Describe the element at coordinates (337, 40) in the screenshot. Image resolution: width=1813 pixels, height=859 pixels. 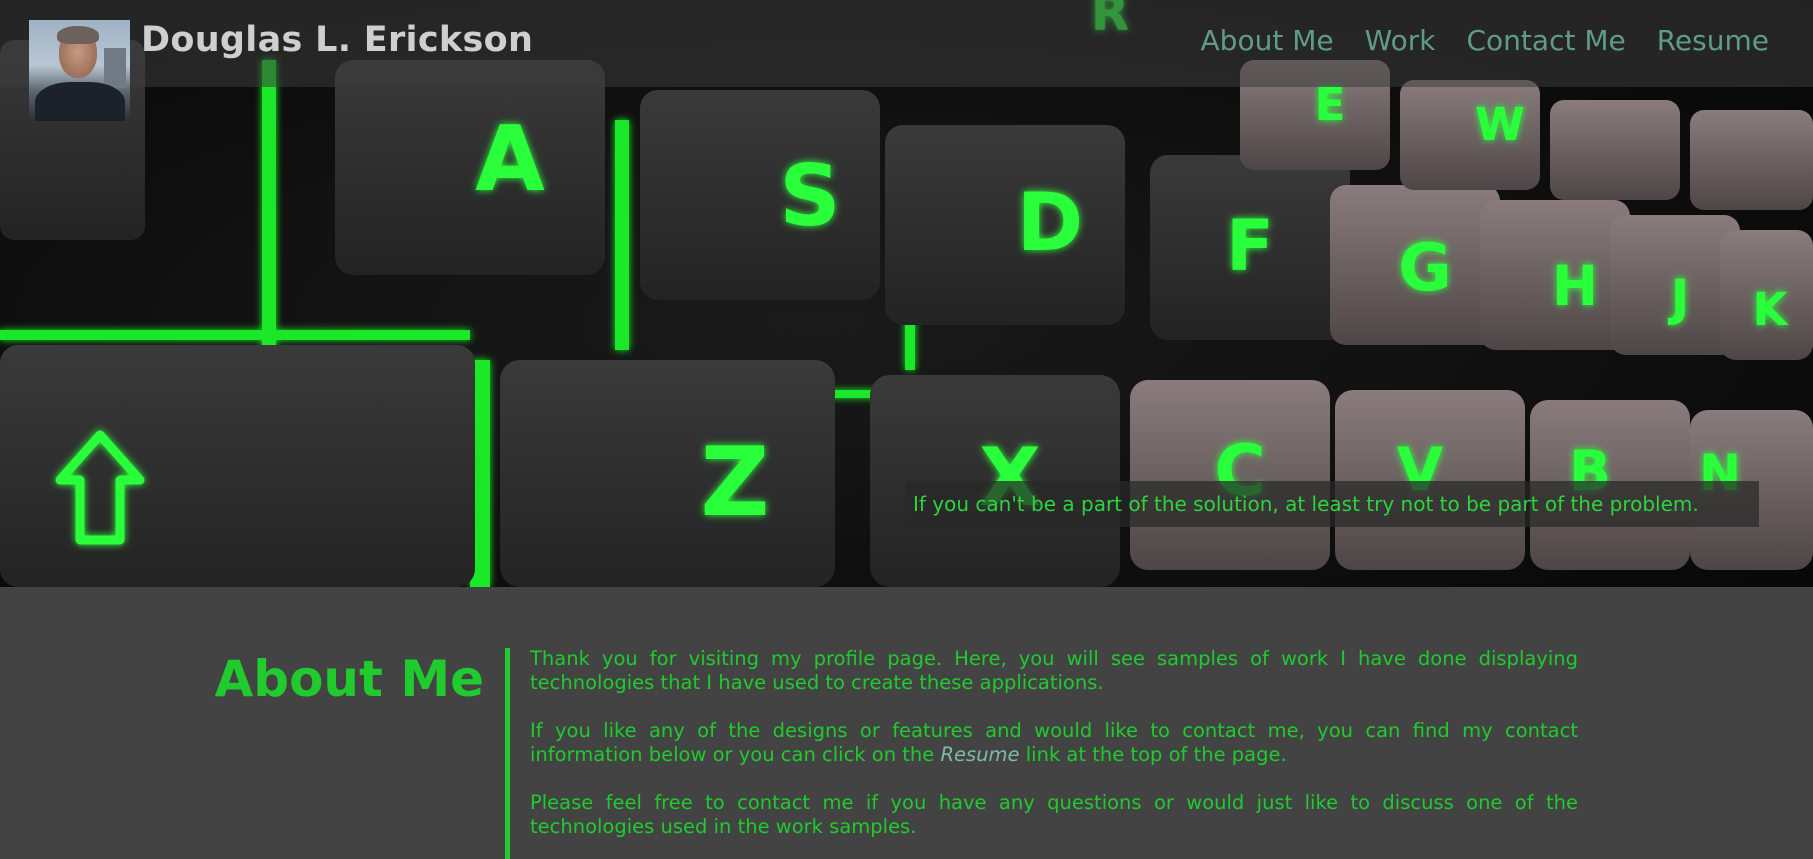
I see `site-title: Douglas L. Erickson` at that location.